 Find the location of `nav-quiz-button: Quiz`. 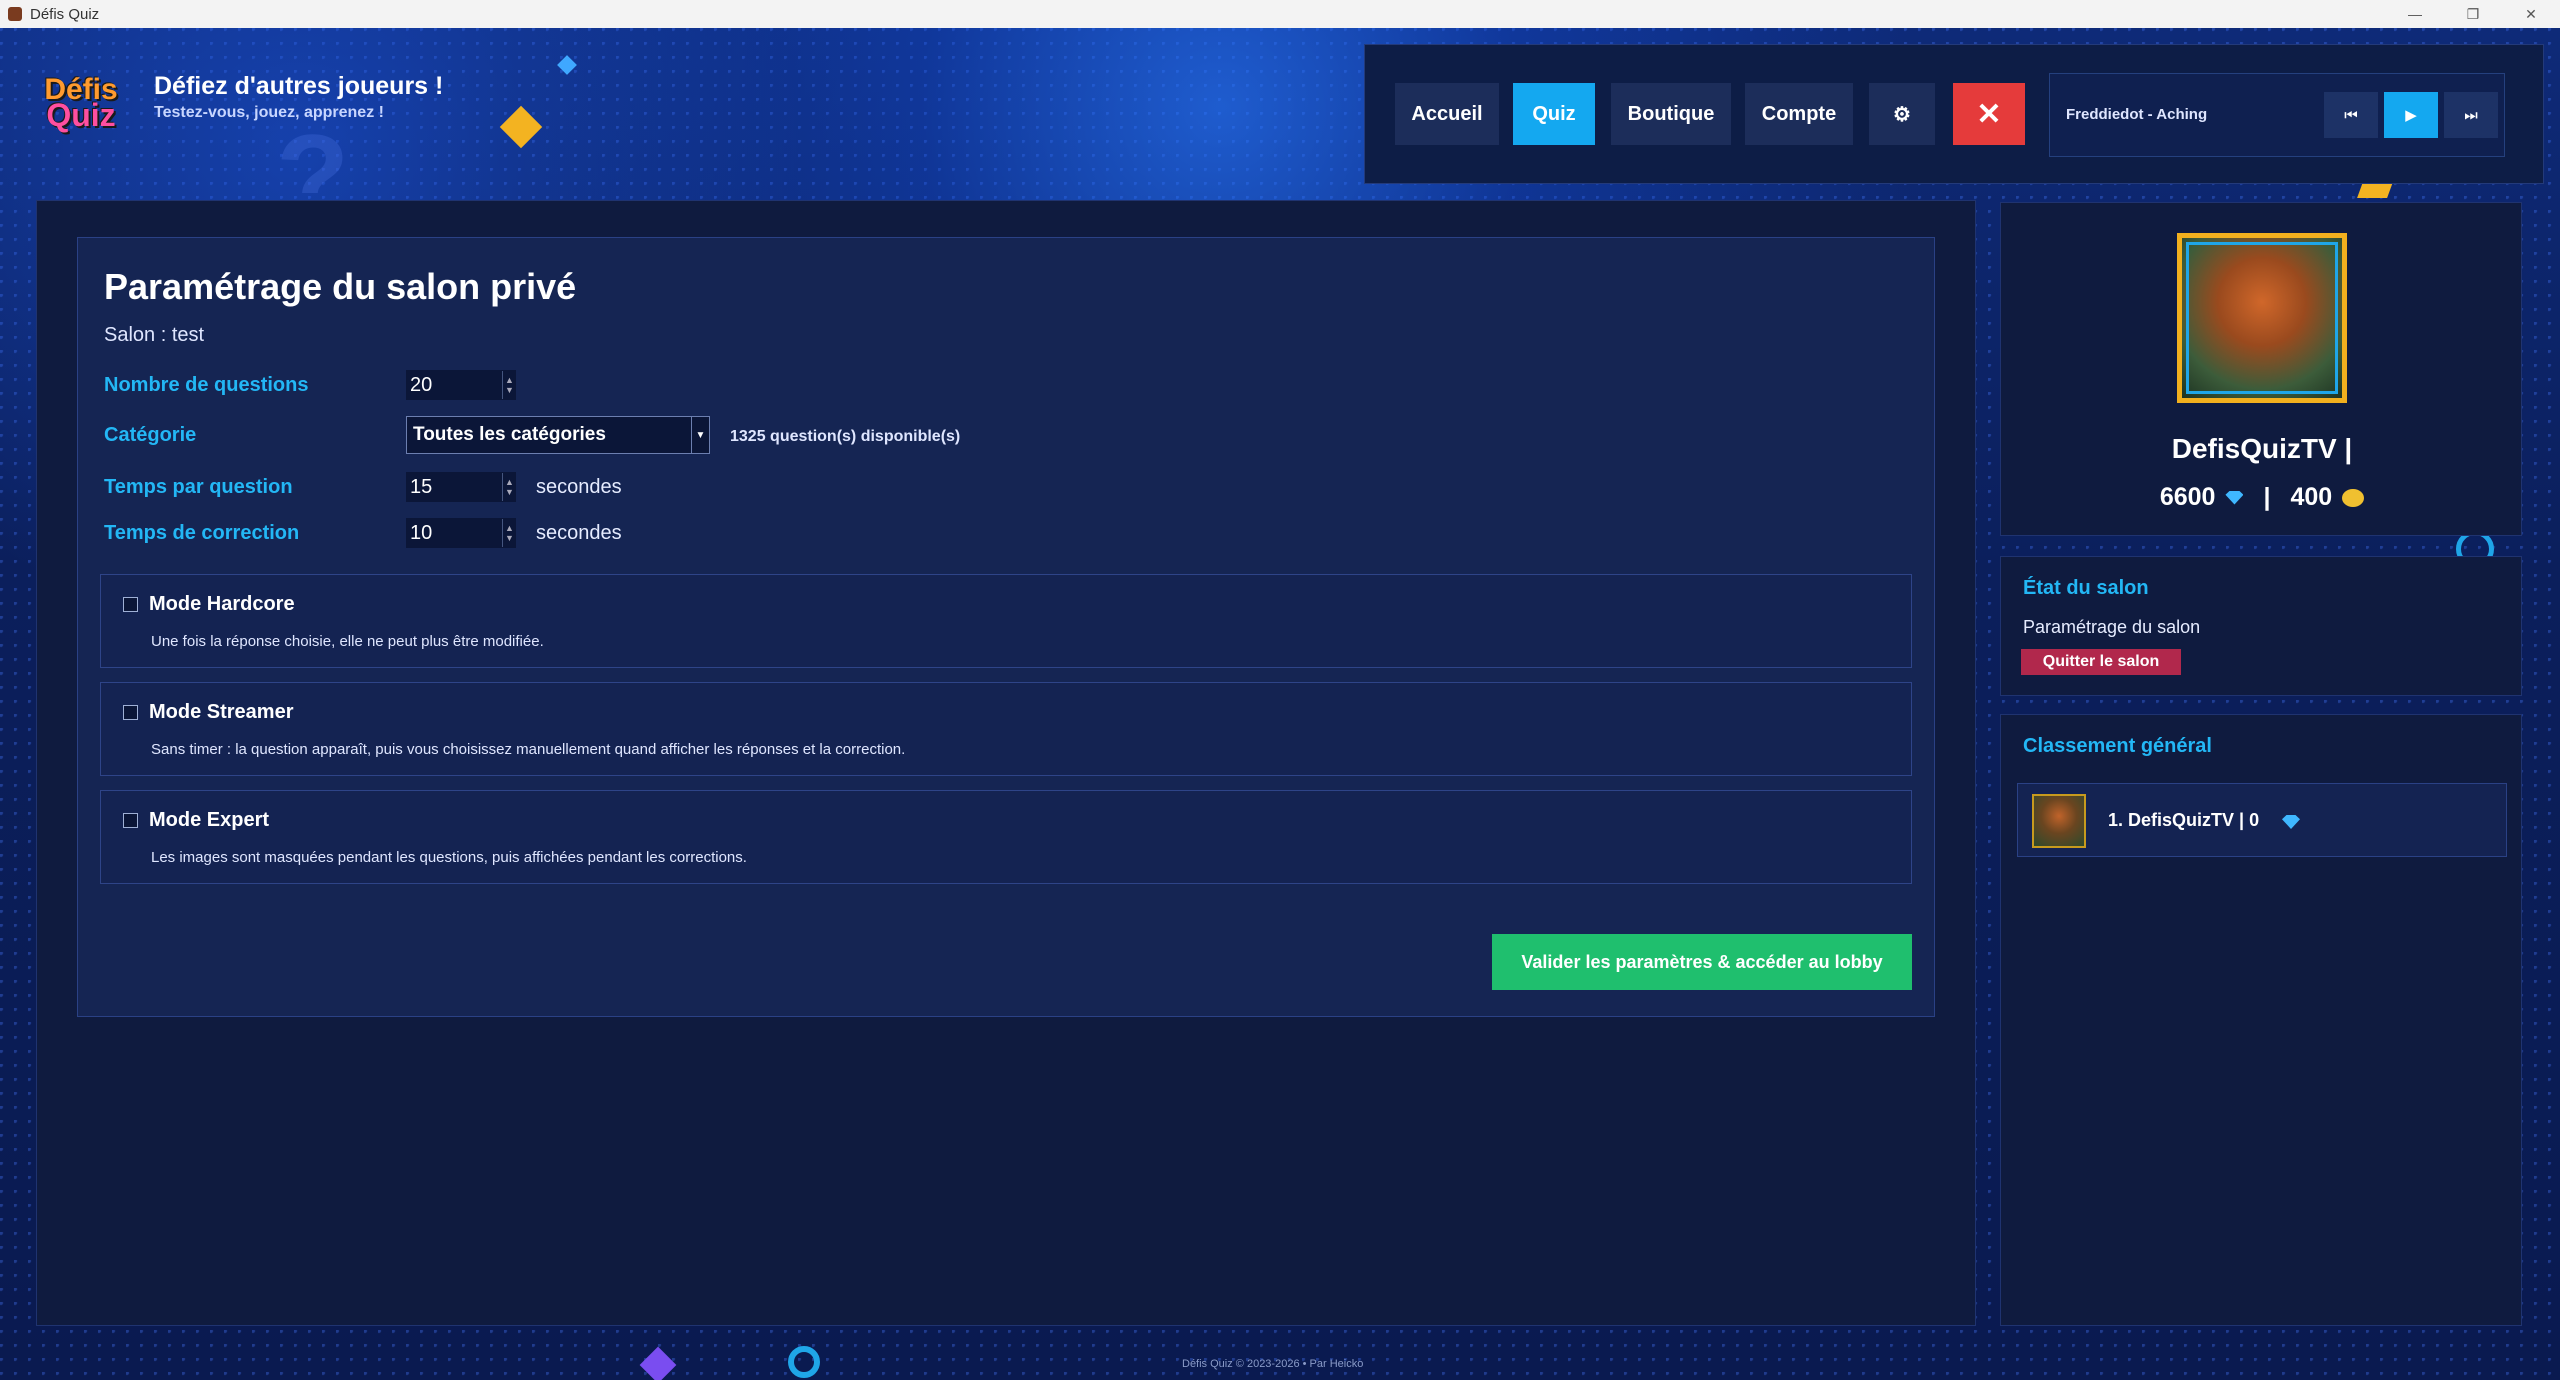

nav-quiz-button: Quiz is located at coordinates (1554, 114).